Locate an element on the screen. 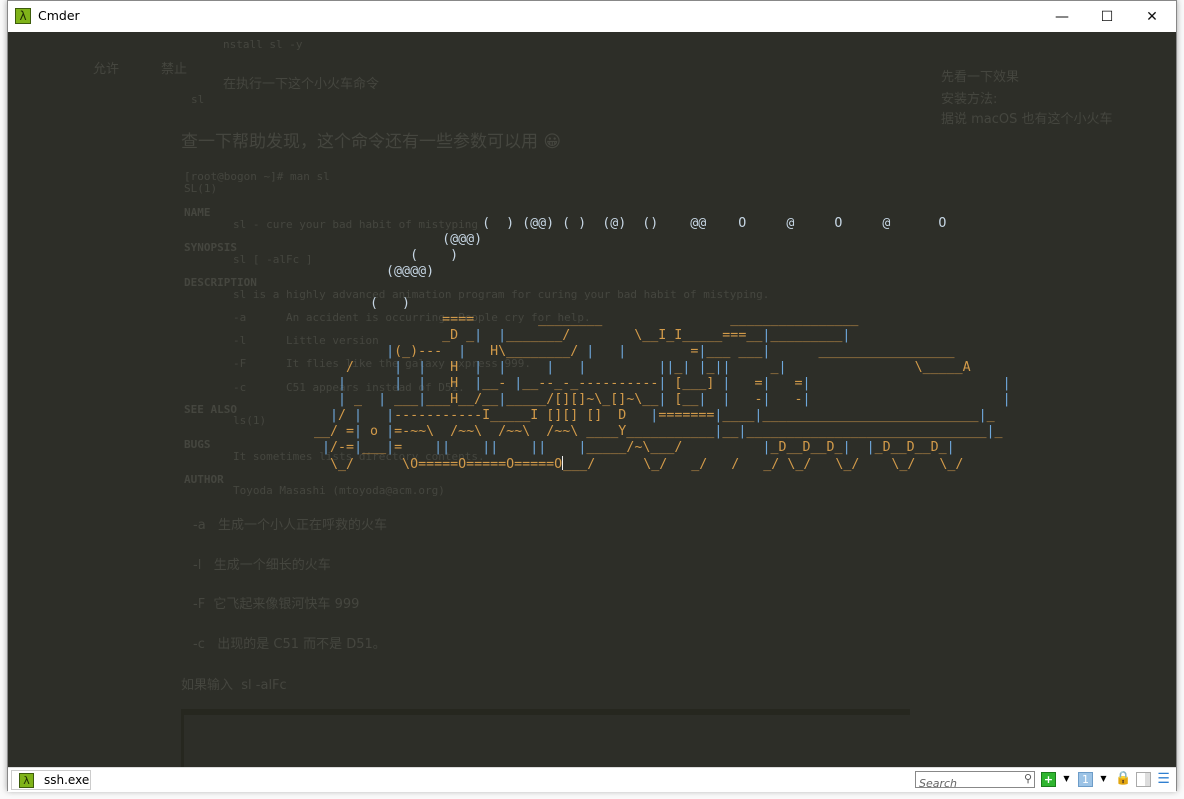 This screenshot has width=1184, height=799. tab-label: ssh.exe is located at coordinates (67, 780).